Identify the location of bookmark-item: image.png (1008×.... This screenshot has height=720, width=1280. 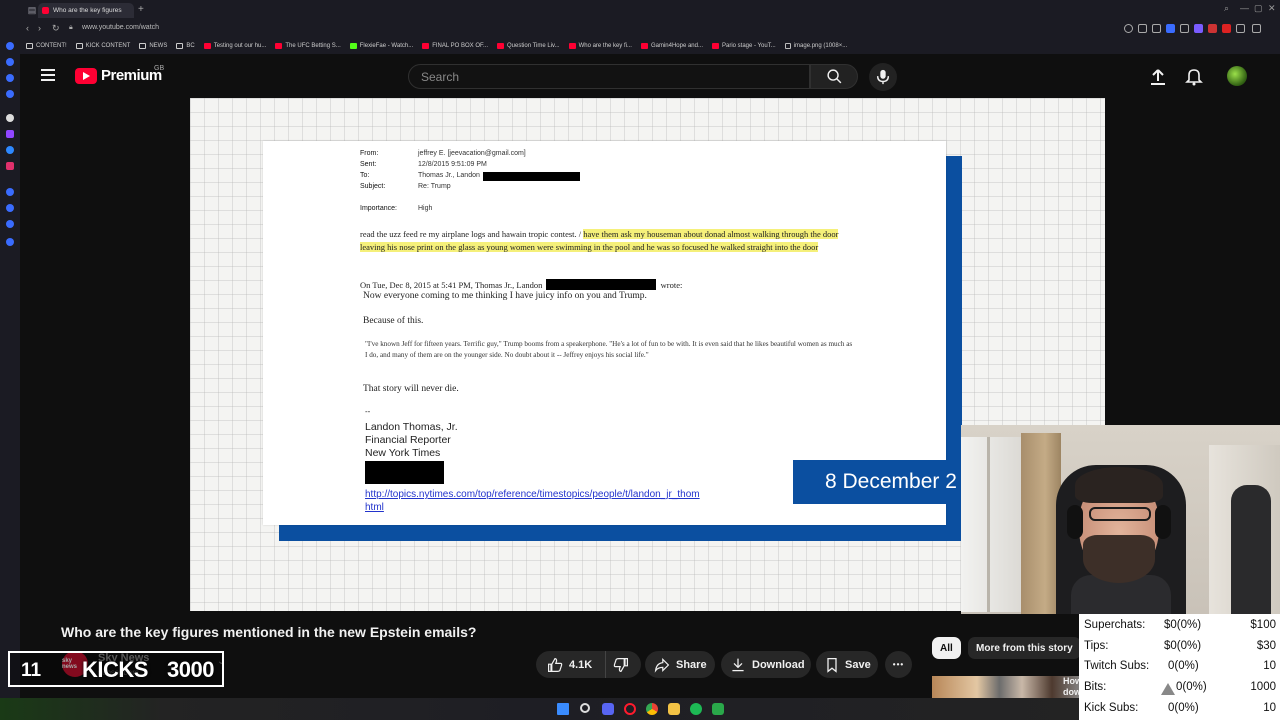
(816, 46).